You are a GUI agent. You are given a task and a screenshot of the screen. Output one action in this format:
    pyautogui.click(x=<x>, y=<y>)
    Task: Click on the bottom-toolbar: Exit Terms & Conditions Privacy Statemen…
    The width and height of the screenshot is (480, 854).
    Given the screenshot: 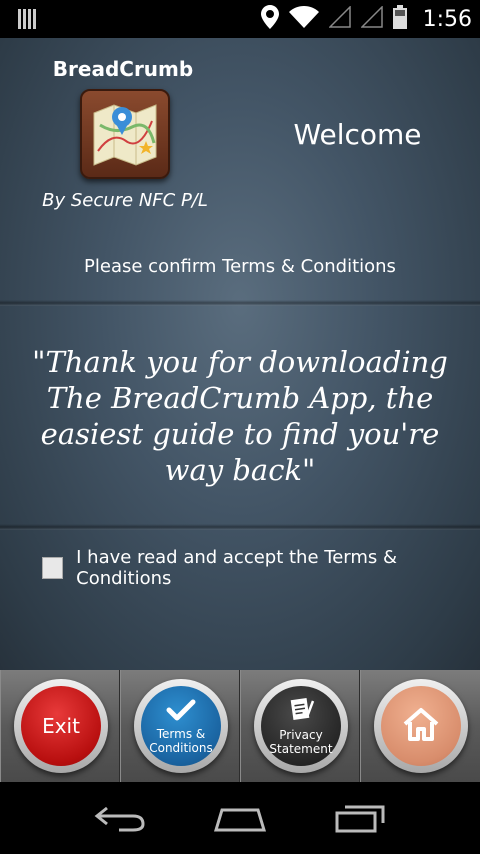 What is the action you would take?
    pyautogui.click(x=240, y=726)
    